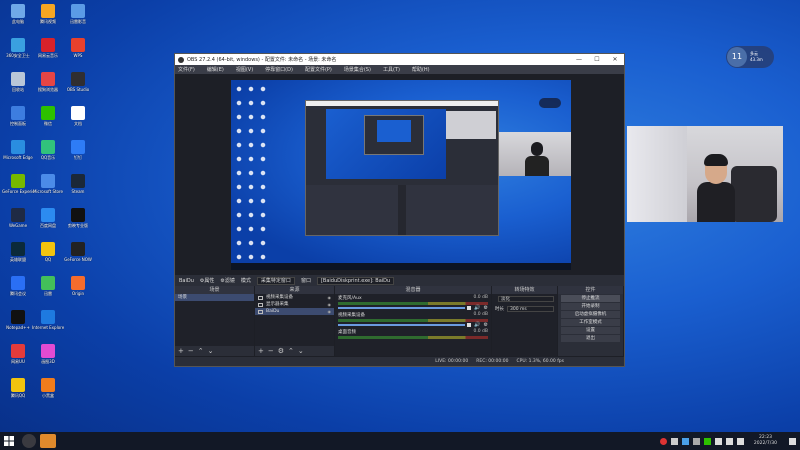 This screenshot has height=450, width=800. What do you see at coordinates (729, 441) in the screenshot?
I see `volume-icon` at bounding box center [729, 441].